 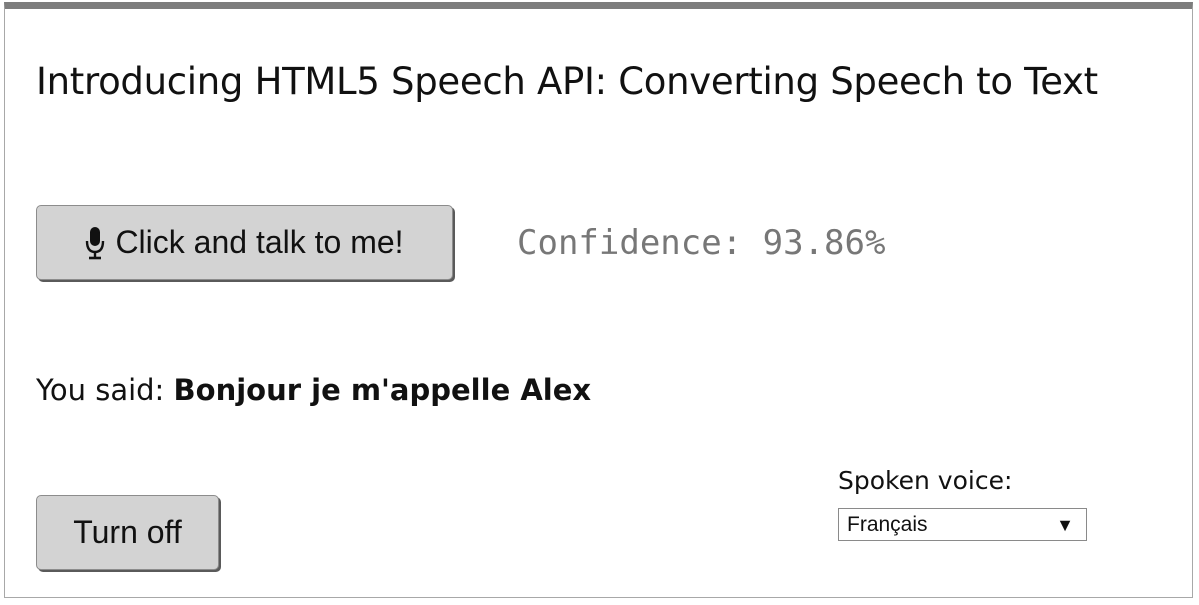 I want to click on talk-button: Click and talk to me!, so click(x=244, y=242).